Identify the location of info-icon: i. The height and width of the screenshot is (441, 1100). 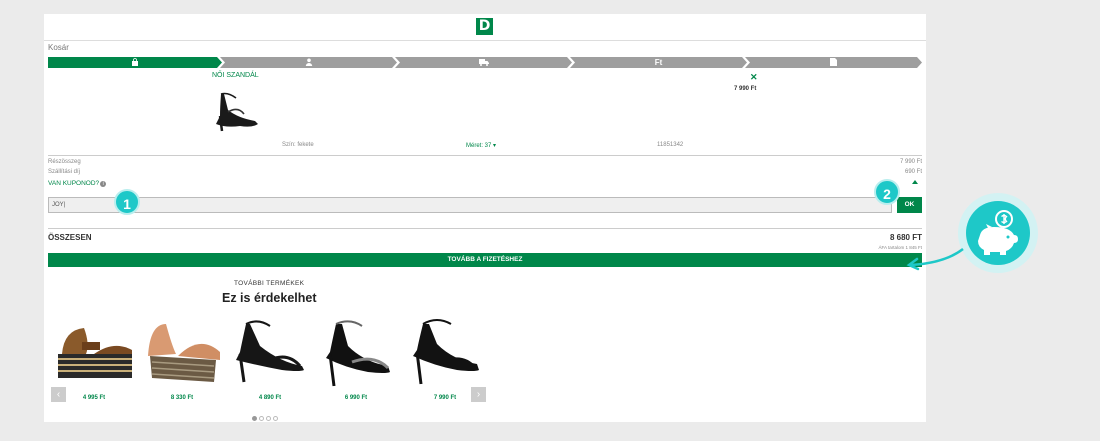
(103, 184).